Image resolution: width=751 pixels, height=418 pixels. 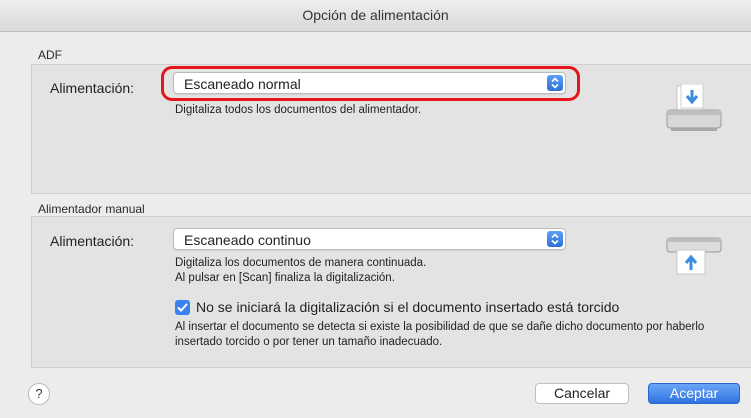 What do you see at coordinates (369, 239) in the screenshot?
I see `manual-feed-select: Escaneado continuo` at bounding box center [369, 239].